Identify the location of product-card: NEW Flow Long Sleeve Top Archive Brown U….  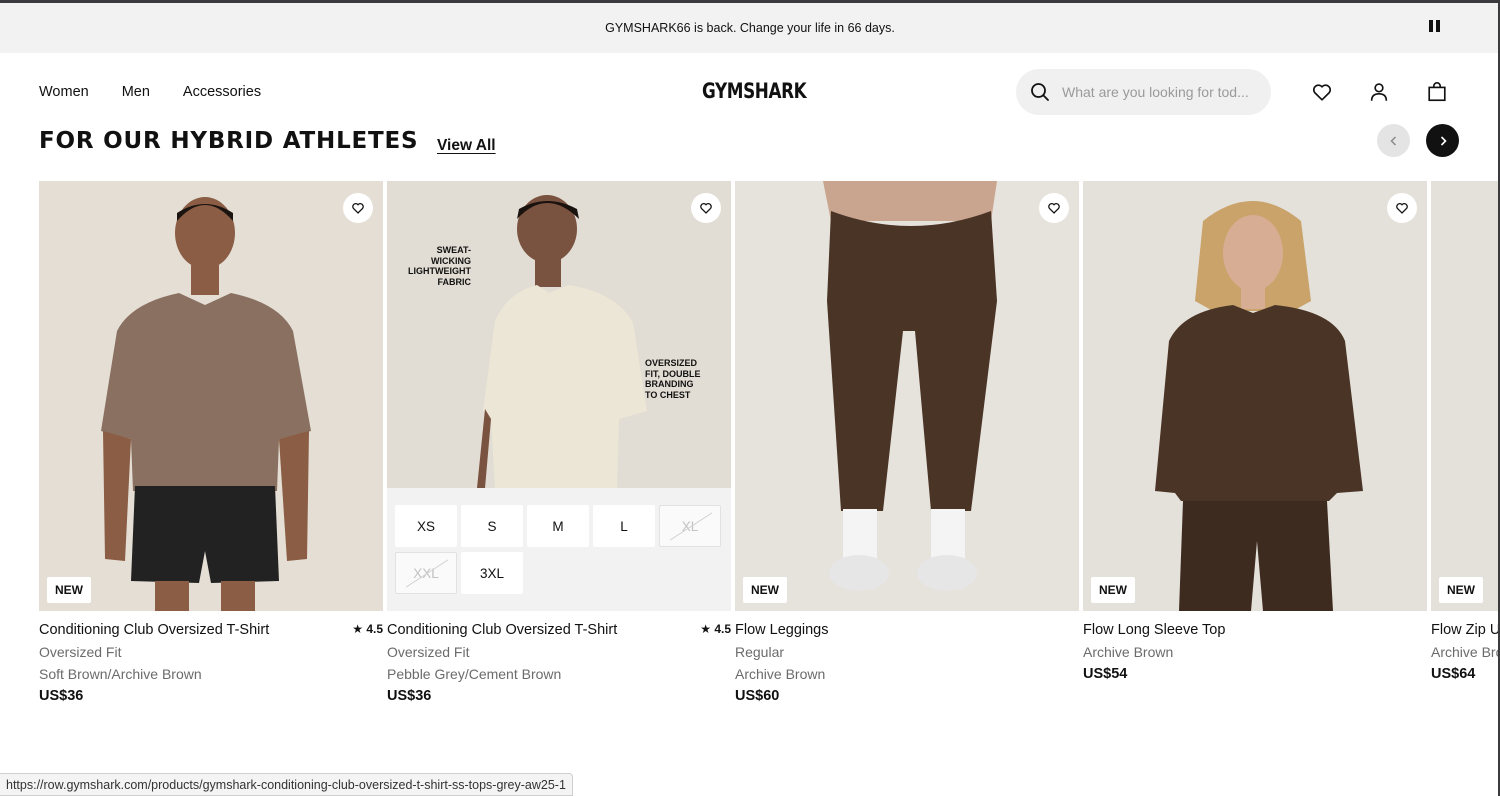
(1255, 431).